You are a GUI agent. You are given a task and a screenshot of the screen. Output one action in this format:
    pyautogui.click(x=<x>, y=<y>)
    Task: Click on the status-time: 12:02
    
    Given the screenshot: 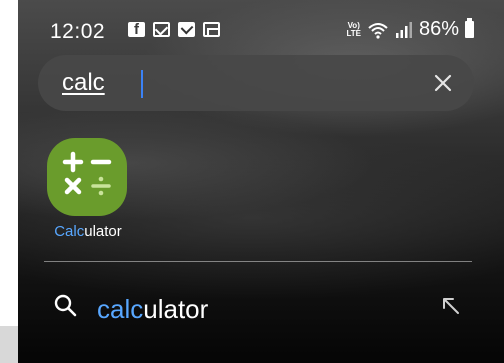 What is the action you would take?
    pyautogui.click(x=78, y=31)
    